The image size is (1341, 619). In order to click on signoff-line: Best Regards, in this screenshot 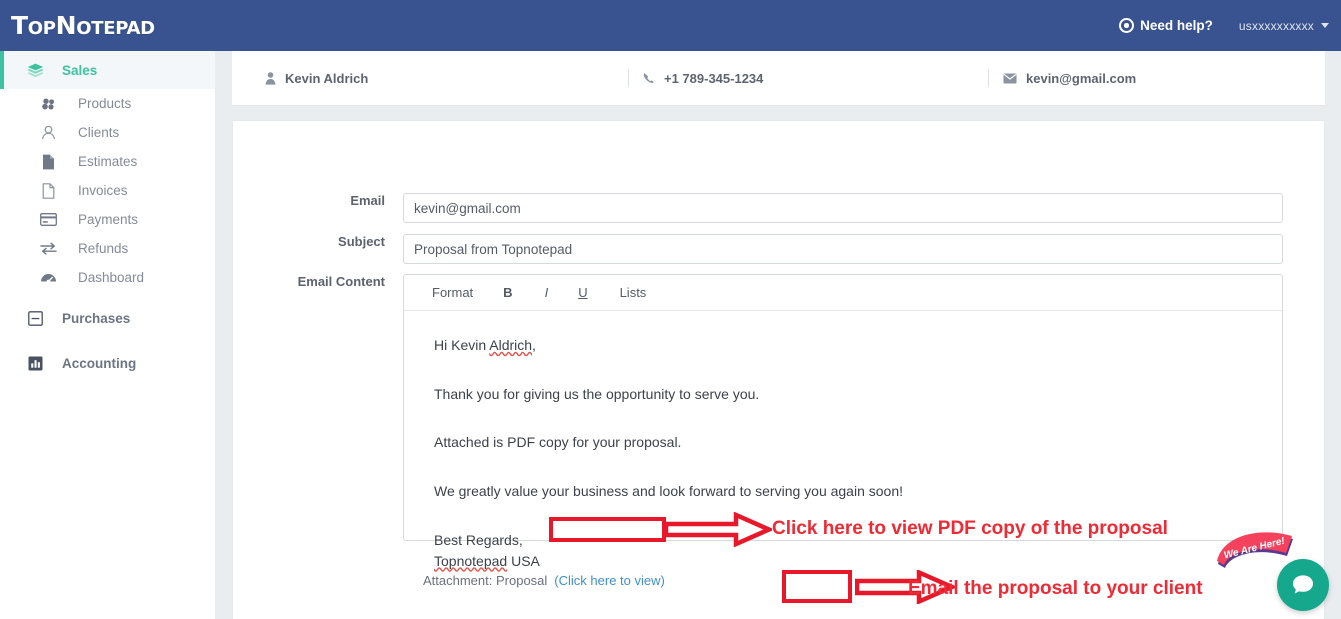, I will do `click(478, 539)`.